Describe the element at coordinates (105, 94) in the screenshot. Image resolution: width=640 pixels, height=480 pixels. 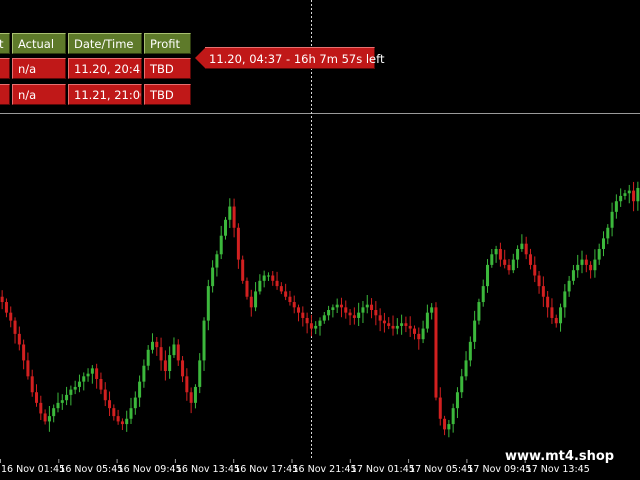
I see `table-cell-datetime: 11.21, 21:00` at that location.